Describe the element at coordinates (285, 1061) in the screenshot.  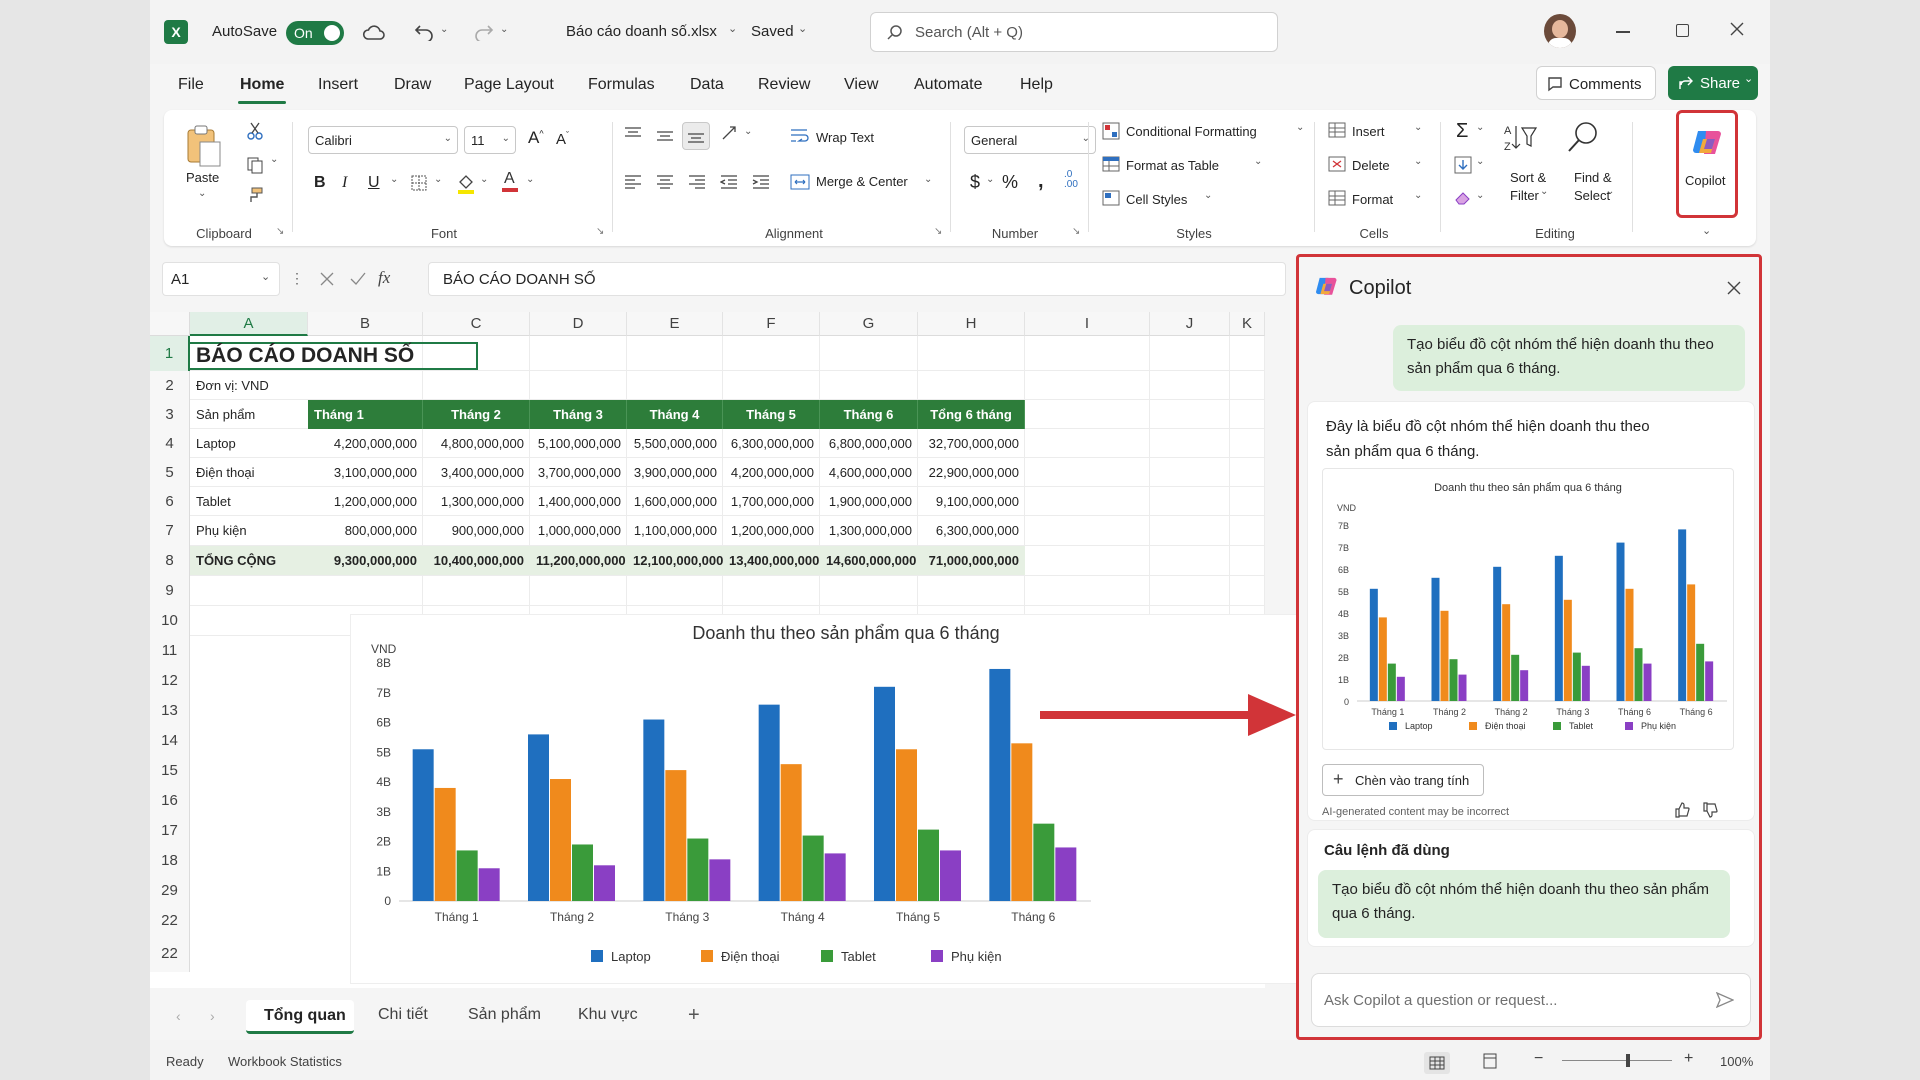
I see `workbook-statistics: Workbook Statistics` at that location.